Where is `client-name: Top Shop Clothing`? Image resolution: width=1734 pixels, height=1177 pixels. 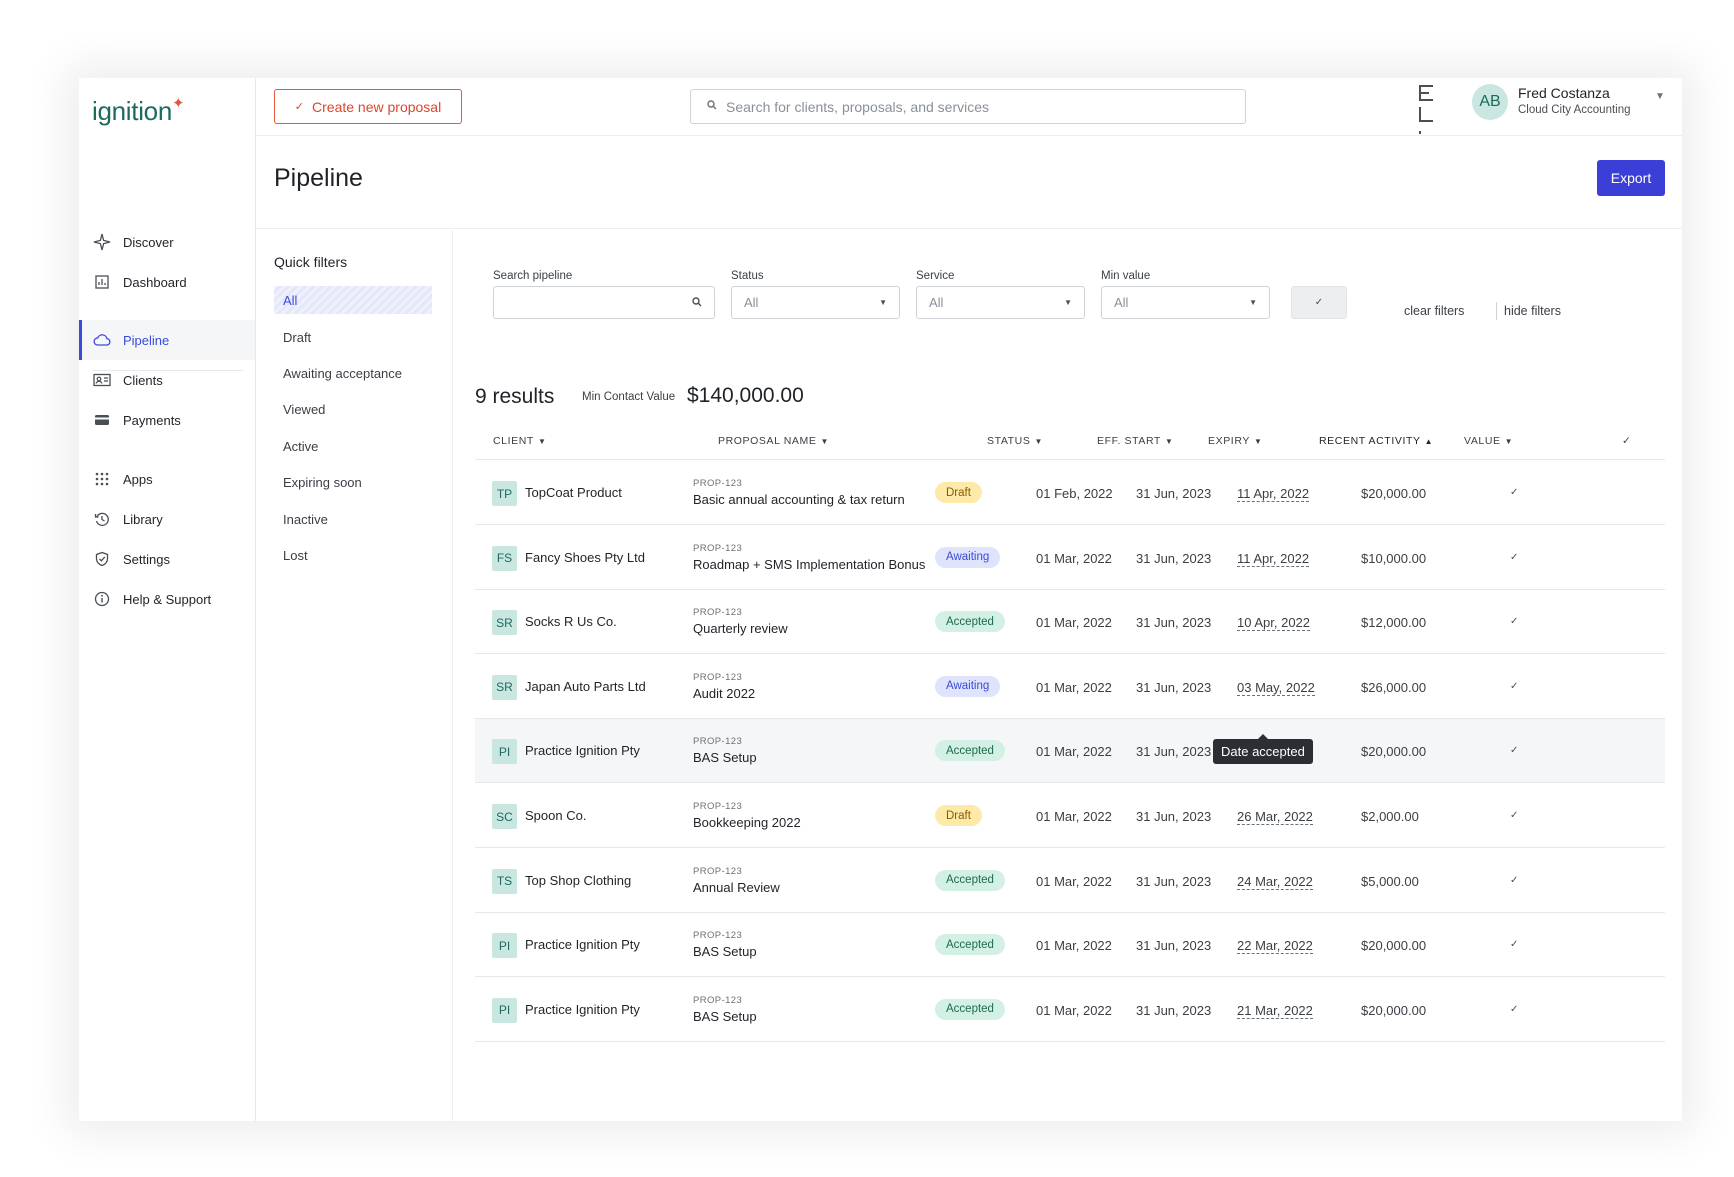 client-name: Top Shop Clothing is located at coordinates (578, 880).